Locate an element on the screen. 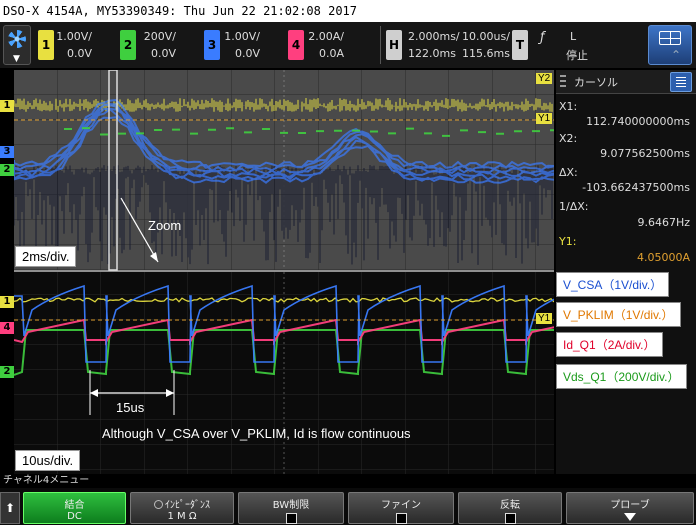 Image resolution: width=696 pixels, height=525 pixels. x1-label: X1: is located at coordinates (568, 106).